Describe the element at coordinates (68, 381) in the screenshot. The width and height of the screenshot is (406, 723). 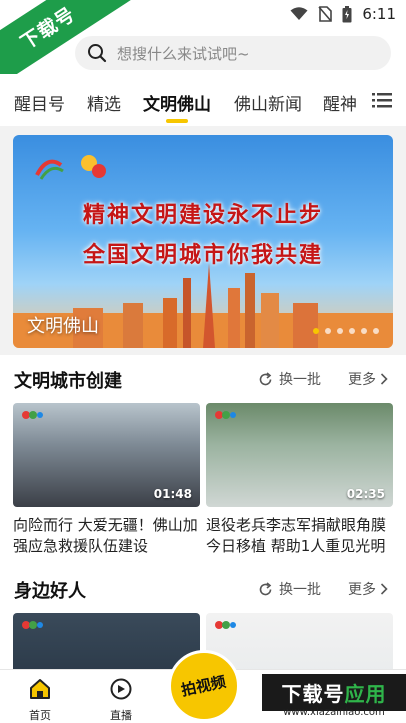
I see `section-title: 文明城市创建` at that location.